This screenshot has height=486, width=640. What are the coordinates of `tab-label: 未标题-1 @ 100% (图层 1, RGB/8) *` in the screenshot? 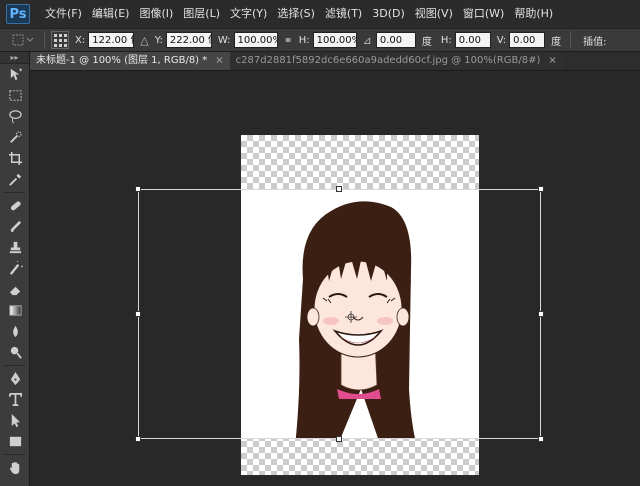 It's located at (122, 60).